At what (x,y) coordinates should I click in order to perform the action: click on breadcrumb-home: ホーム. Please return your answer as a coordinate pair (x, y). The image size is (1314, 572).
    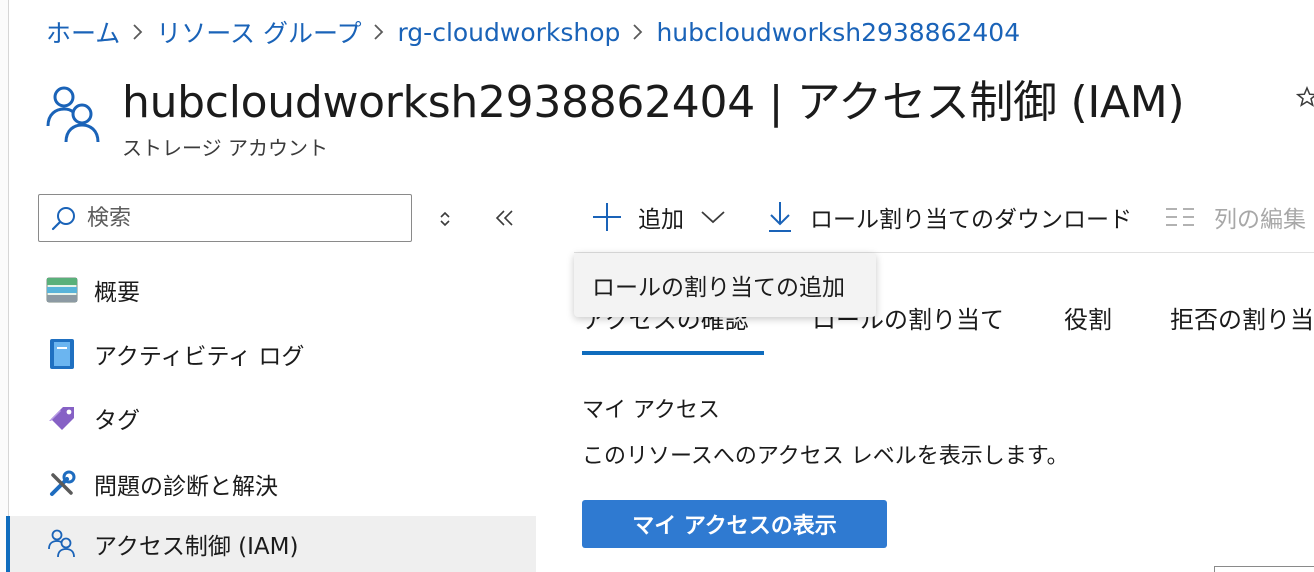
    Looking at the image, I should click on (83, 32).